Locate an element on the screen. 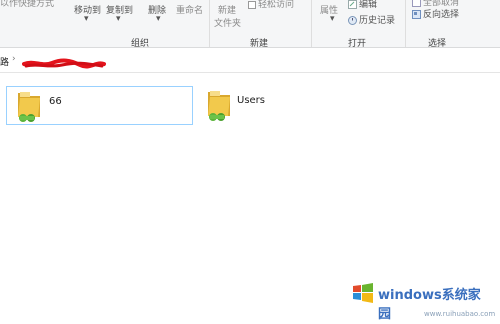 The image size is (500, 324). easy-access-button: 轻松访问 is located at coordinates (271, 5).